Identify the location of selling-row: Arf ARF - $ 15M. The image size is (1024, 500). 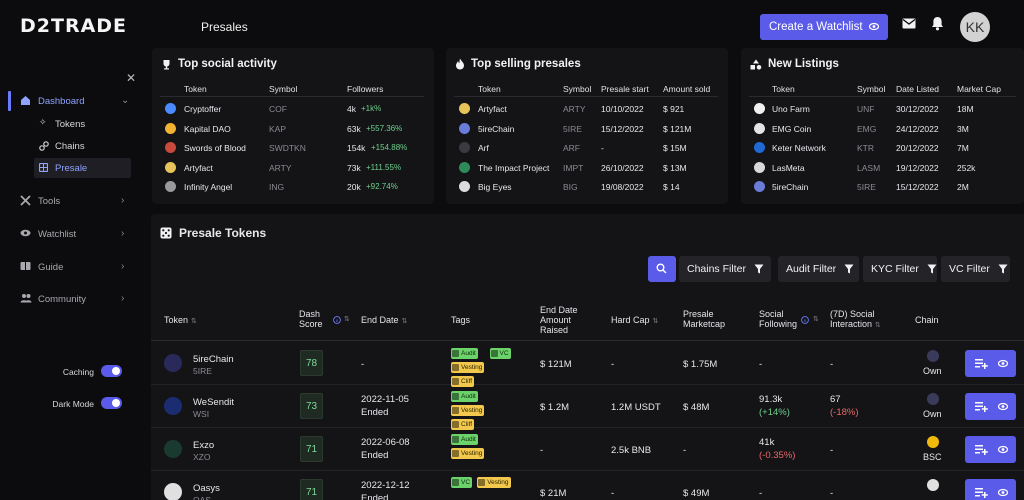
(586, 147).